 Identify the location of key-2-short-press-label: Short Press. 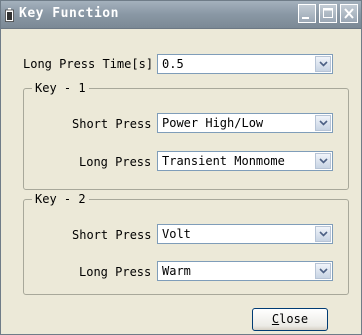
(112, 235).